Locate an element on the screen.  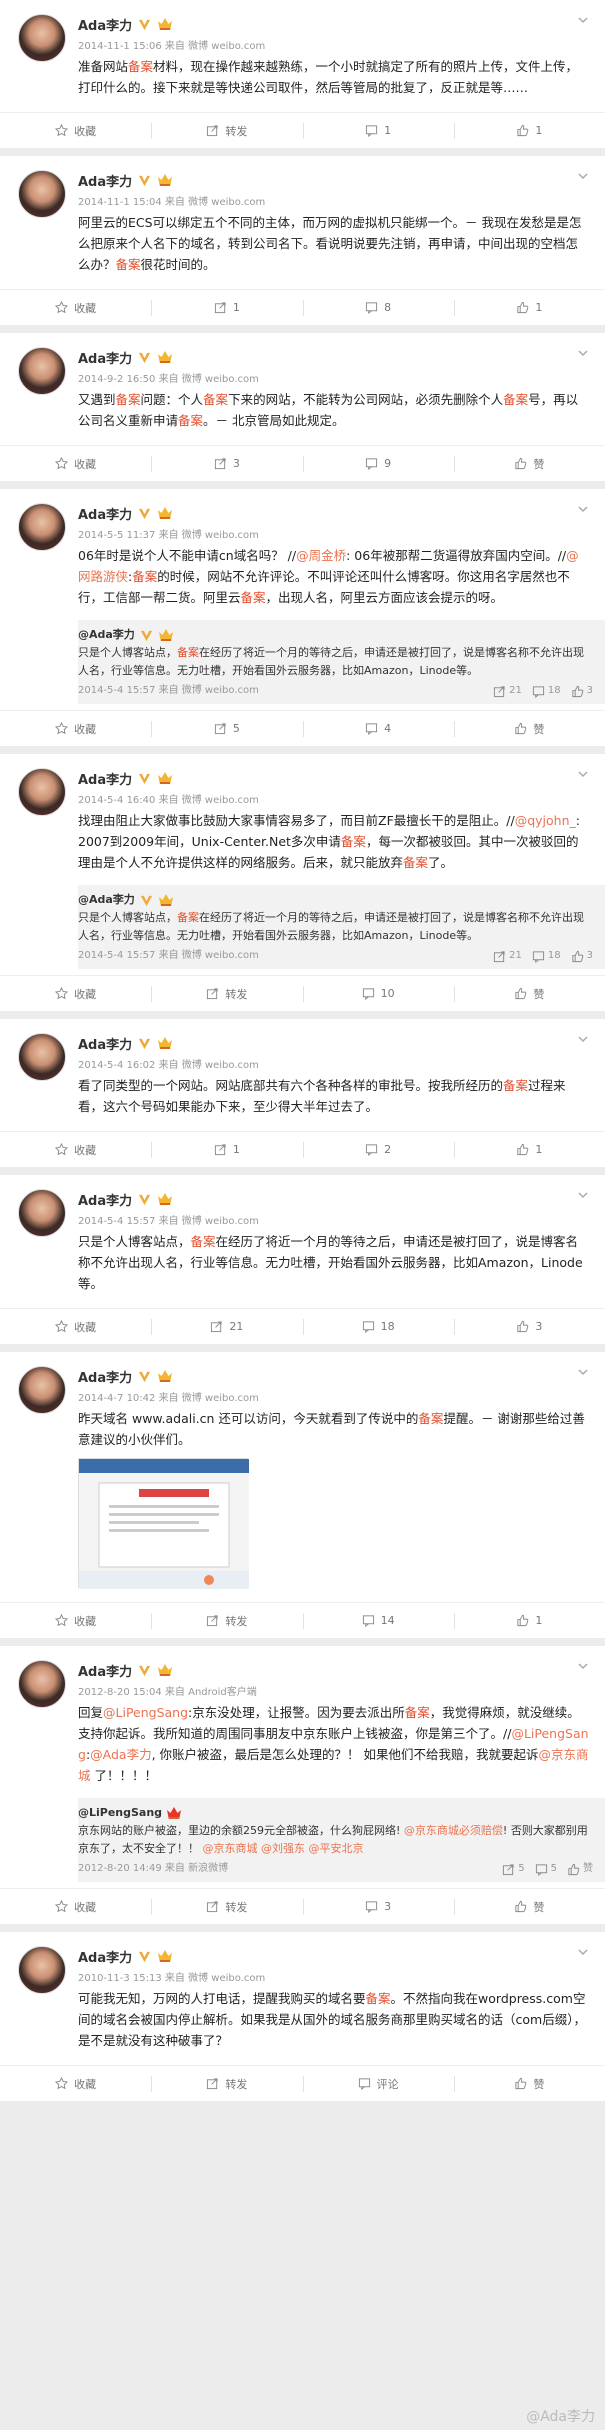
mention-link: @LiPengSang is located at coordinates (145, 1712).